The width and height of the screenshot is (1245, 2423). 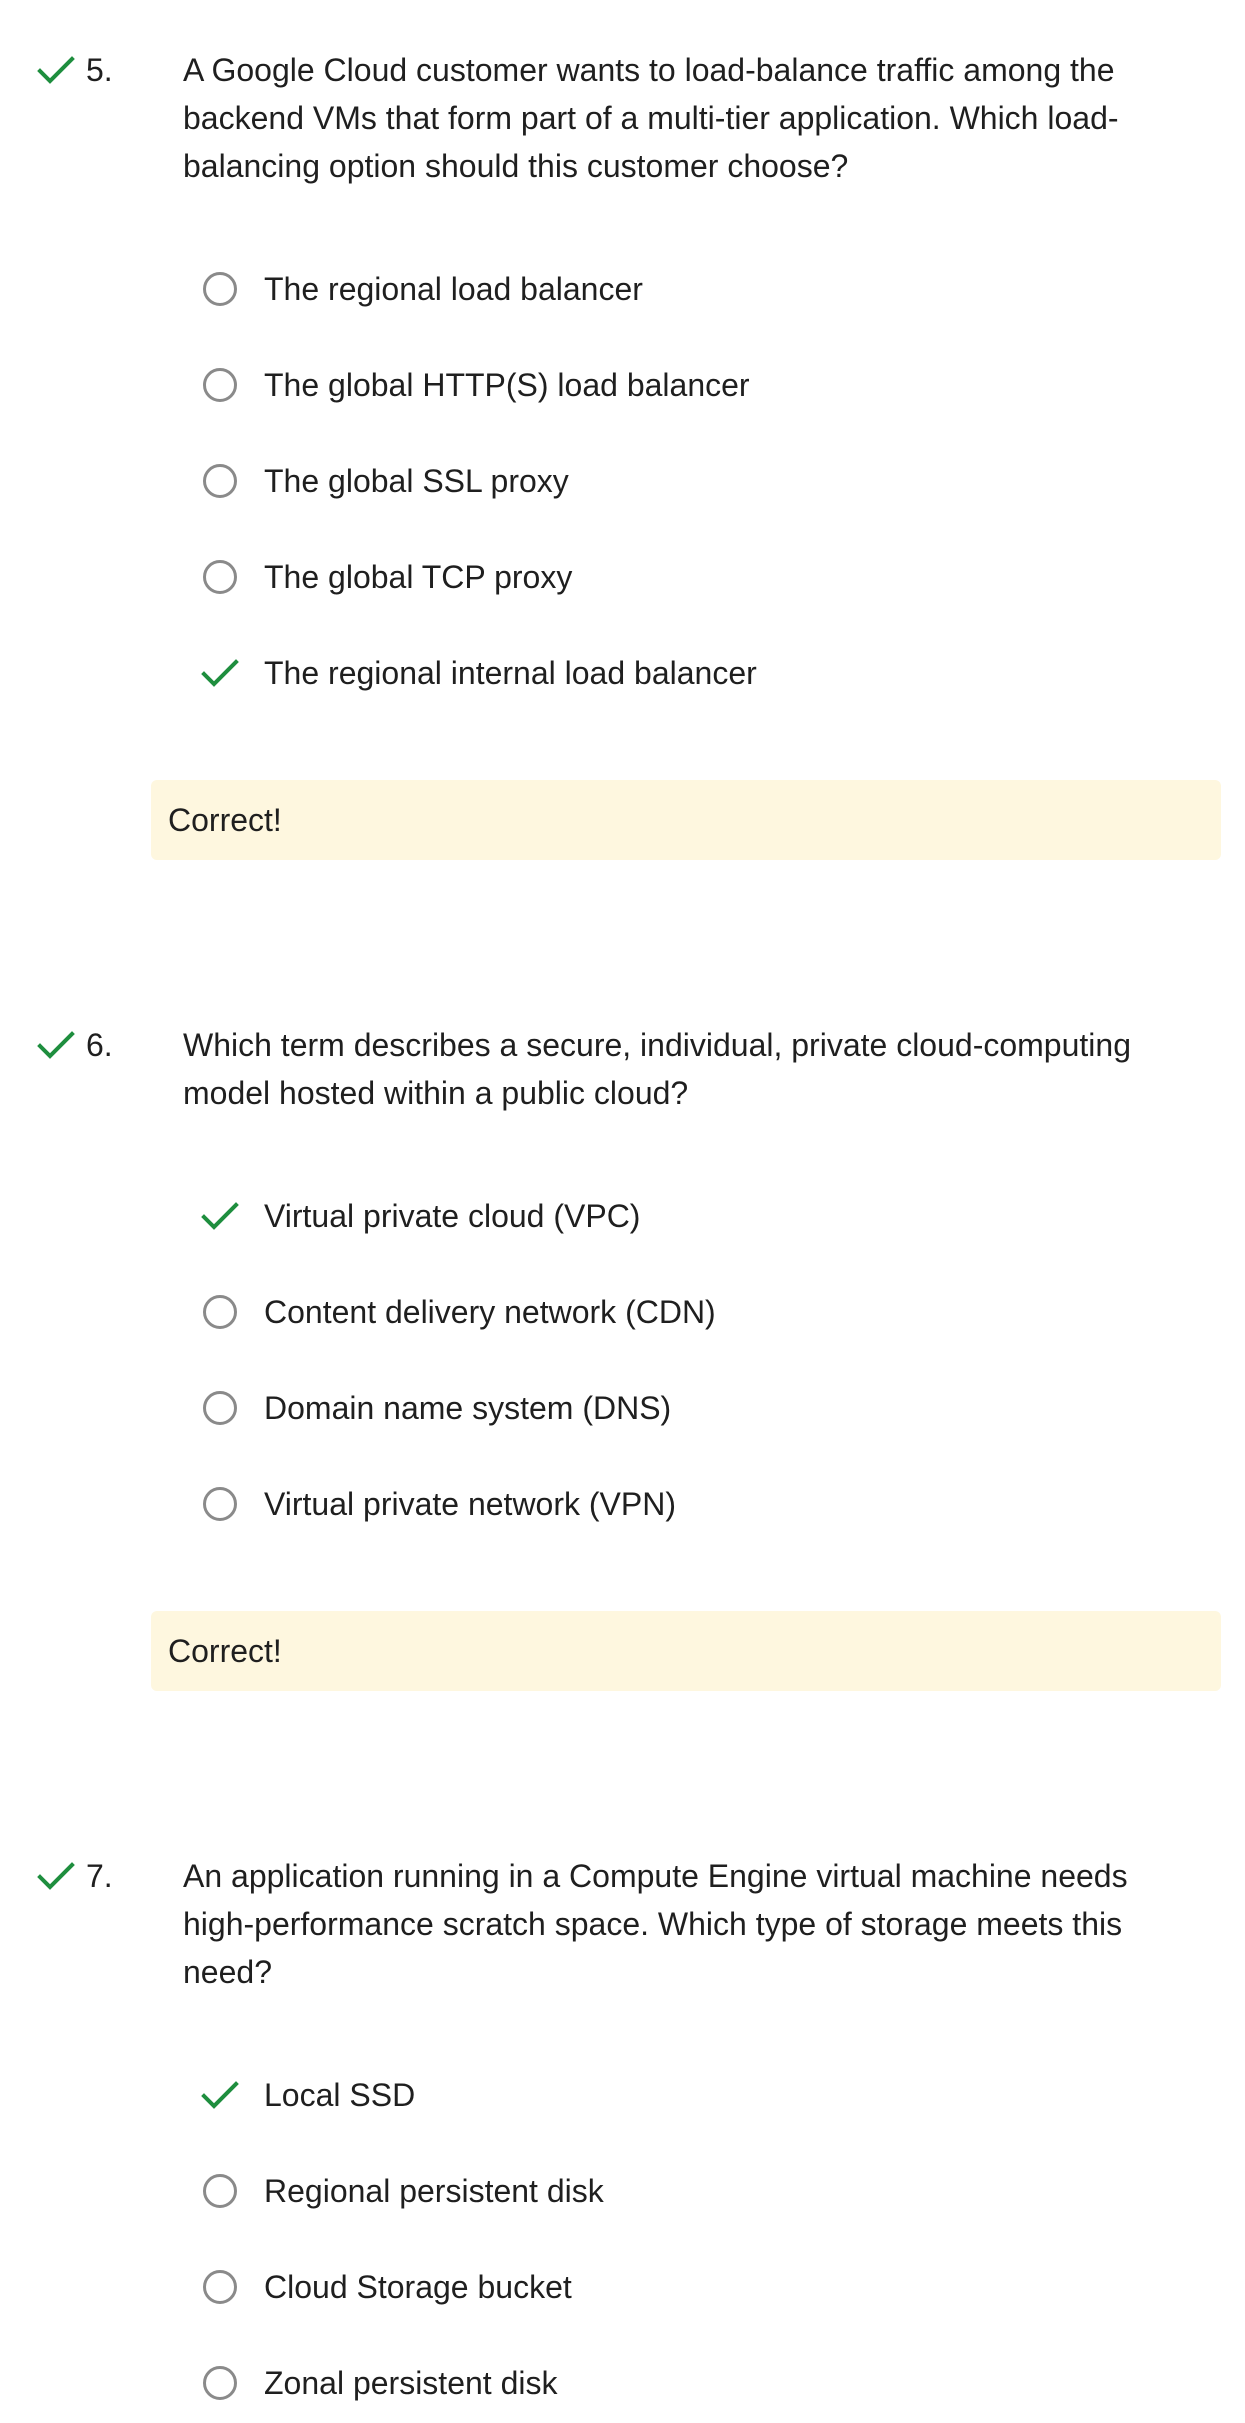 I want to click on option-label: Regional persistent disk, so click(x=434, y=2191).